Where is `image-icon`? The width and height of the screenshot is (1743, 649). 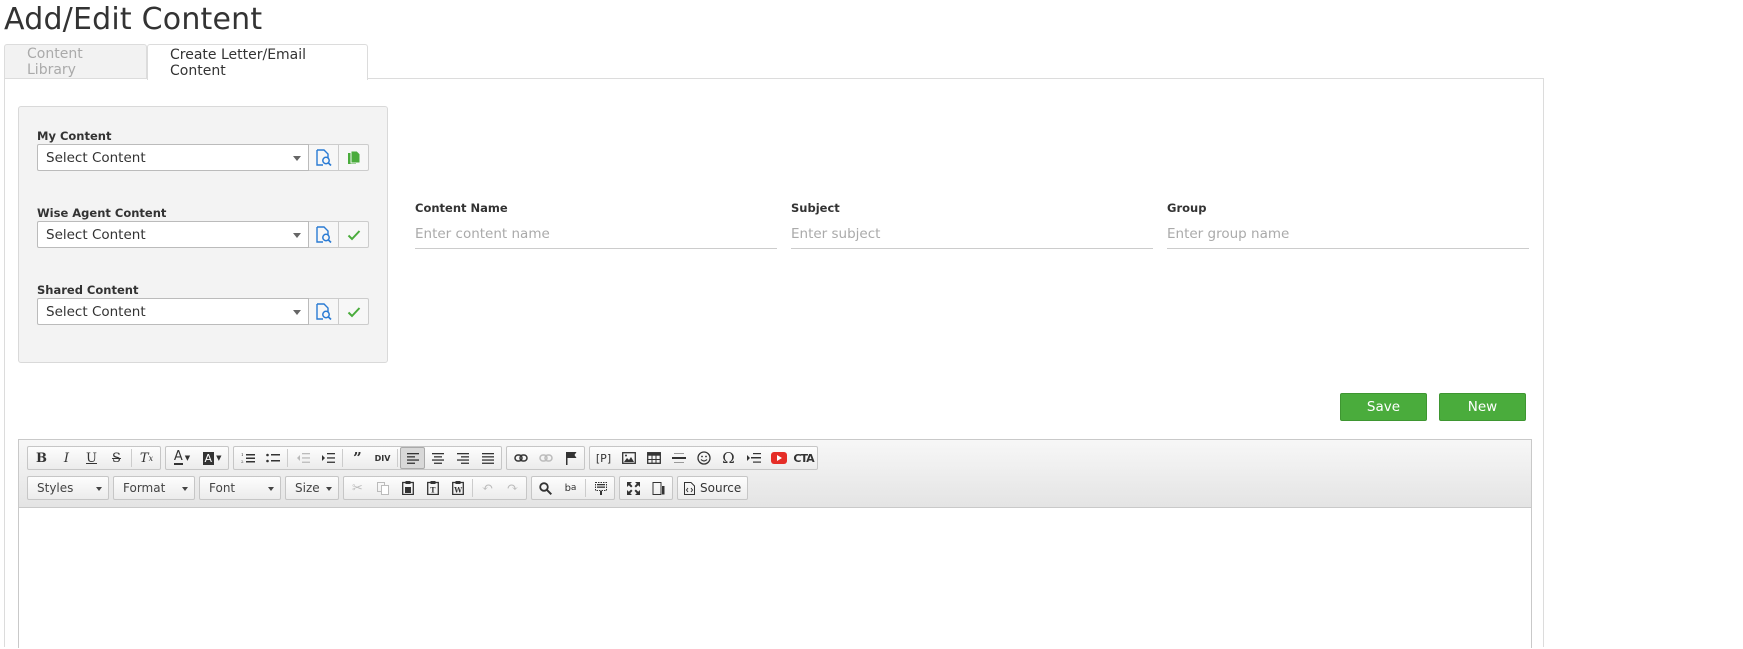
image-icon is located at coordinates (628, 458).